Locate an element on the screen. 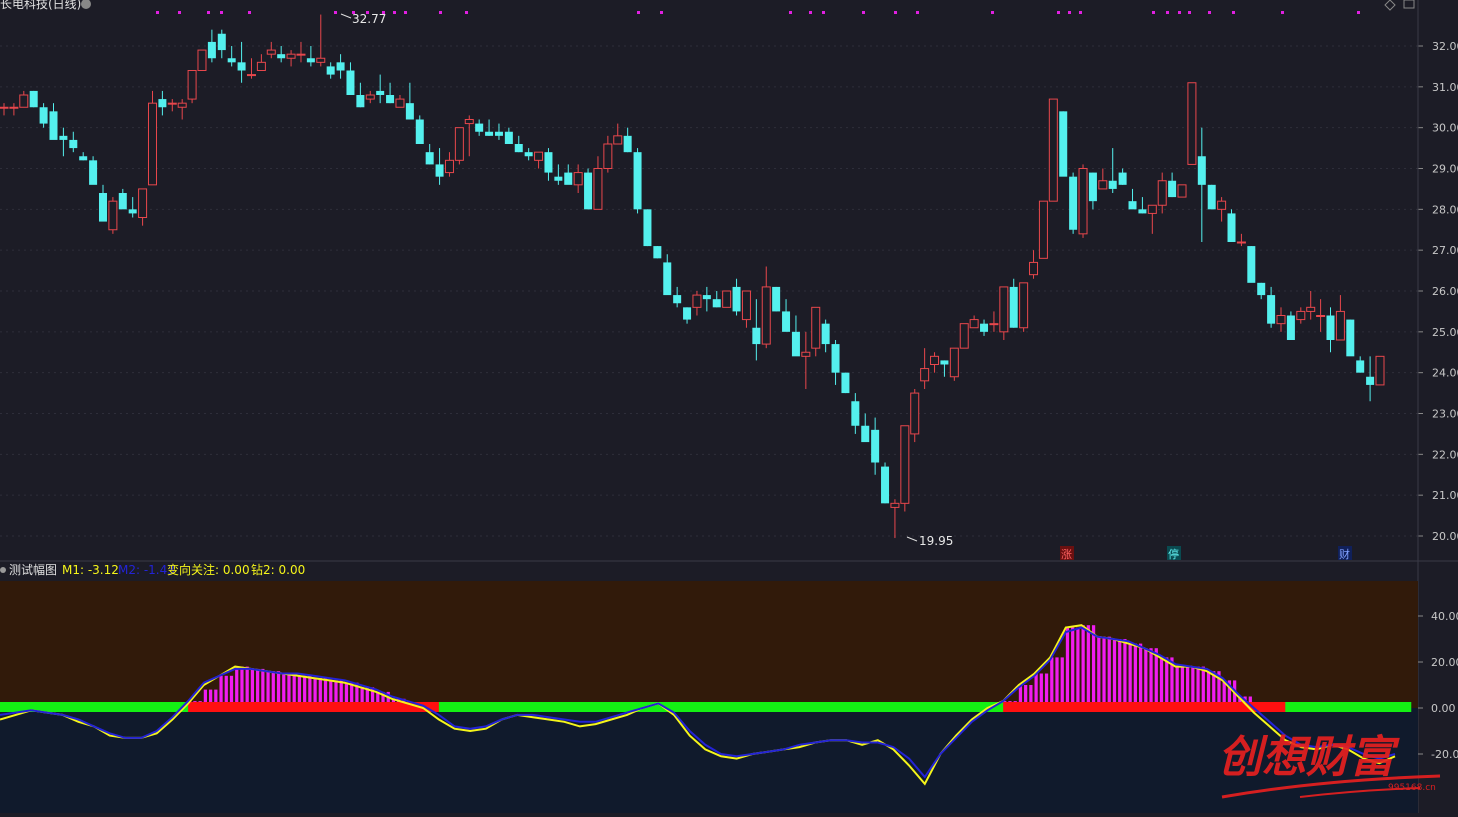  price-tick-label: 27.00 is located at coordinates (1445, 250).